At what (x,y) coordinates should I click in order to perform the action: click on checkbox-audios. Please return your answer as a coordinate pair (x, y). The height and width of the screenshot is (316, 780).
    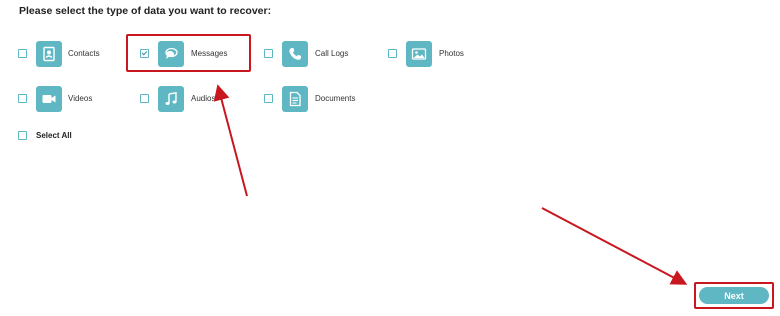
    Looking at the image, I should click on (144, 98).